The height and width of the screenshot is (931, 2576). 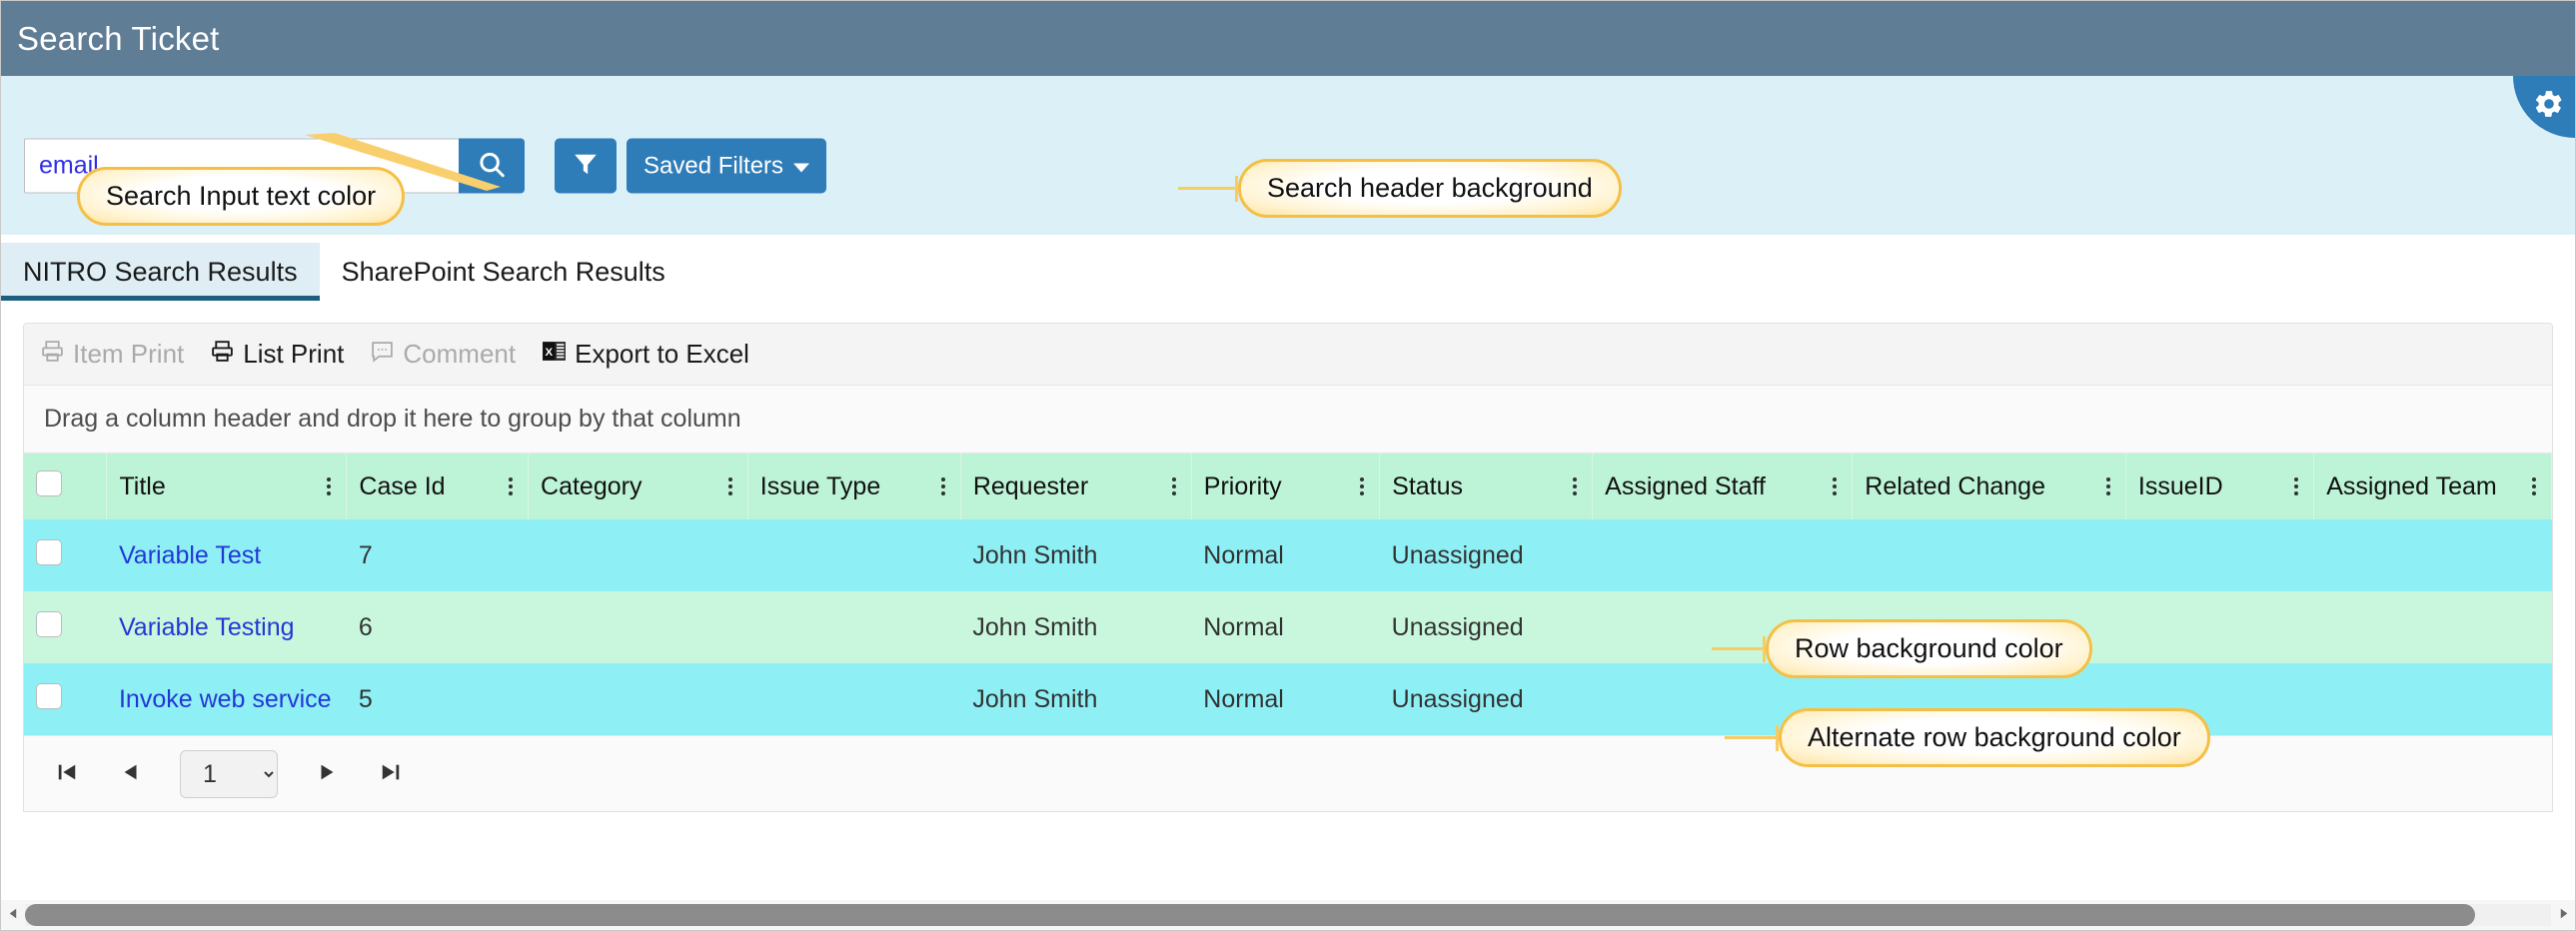 I want to click on last-page-button, so click(x=391, y=774).